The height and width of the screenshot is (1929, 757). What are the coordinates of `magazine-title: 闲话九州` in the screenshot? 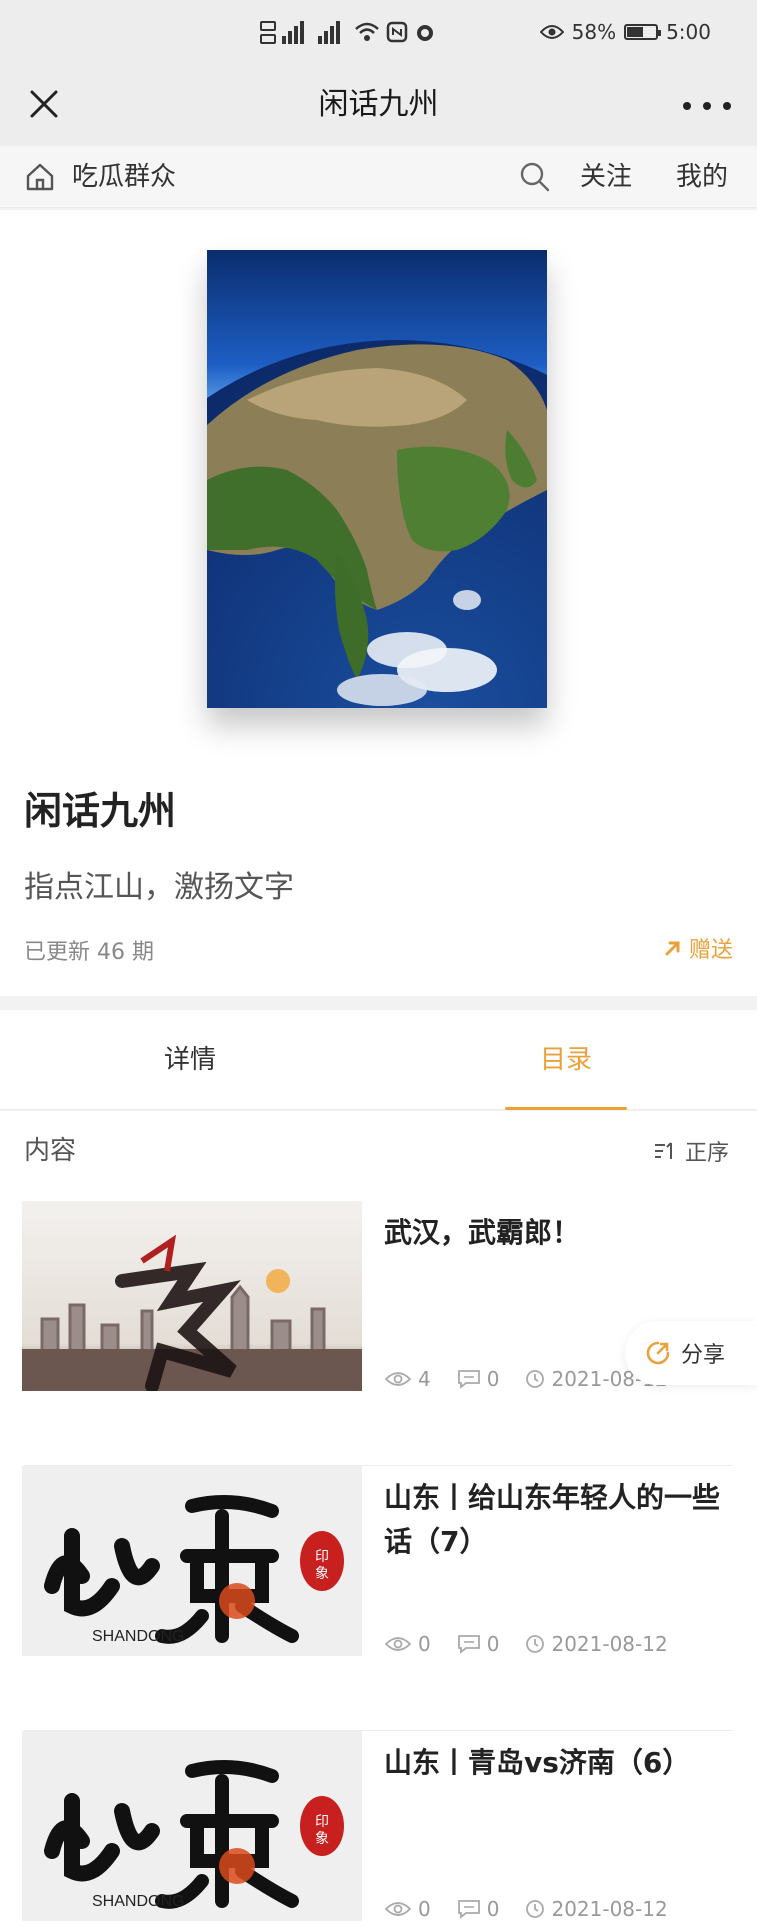 It's located at (100, 811).